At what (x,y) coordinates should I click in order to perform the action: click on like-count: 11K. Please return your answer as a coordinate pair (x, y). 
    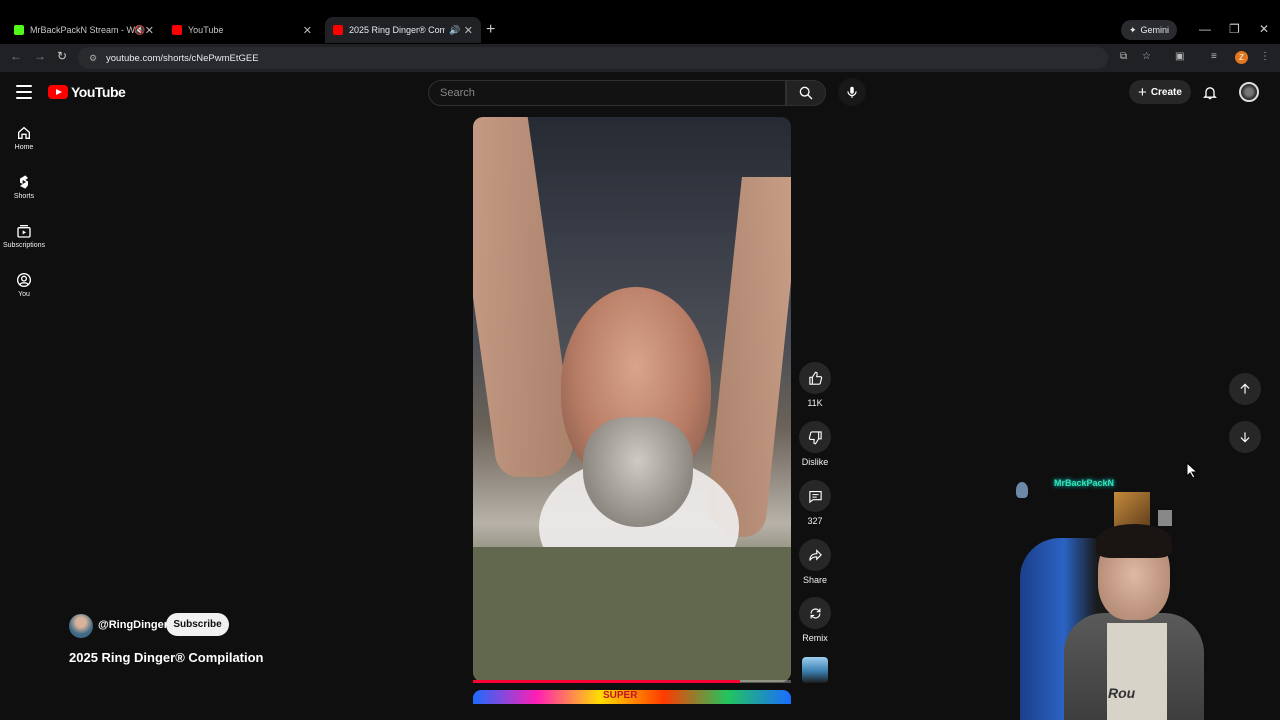
    Looking at the image, I should click on (815, 403).